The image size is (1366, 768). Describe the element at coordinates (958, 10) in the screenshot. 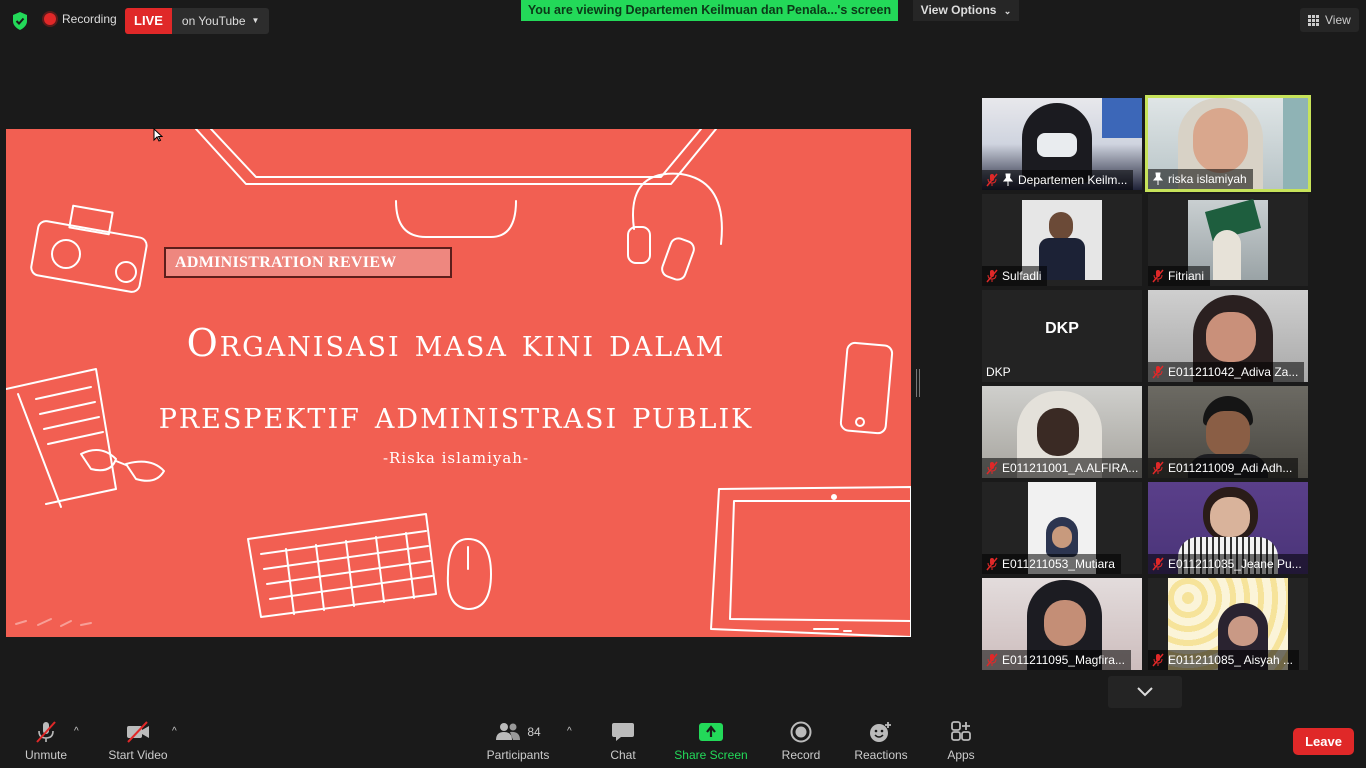

I see `view-options-label: View Options` at that location.